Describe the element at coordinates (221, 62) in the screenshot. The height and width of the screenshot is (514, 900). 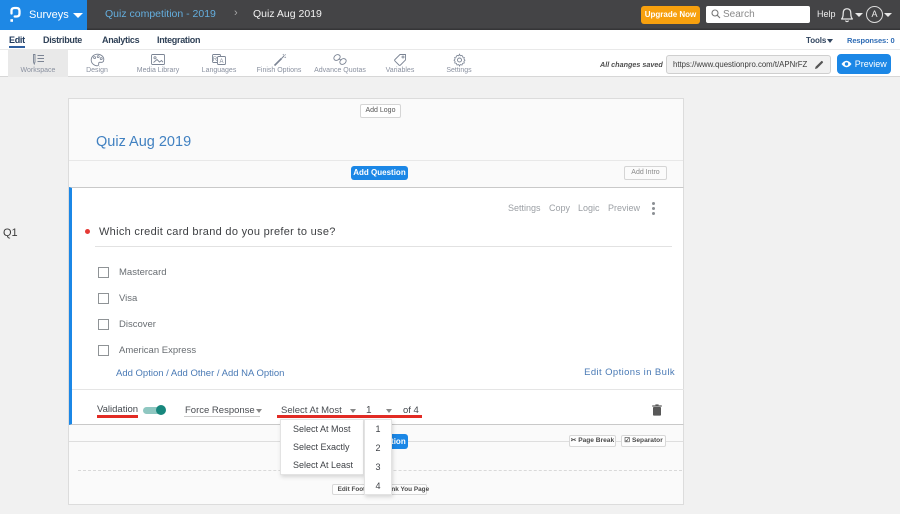
I see `svg-text: A` at that location.